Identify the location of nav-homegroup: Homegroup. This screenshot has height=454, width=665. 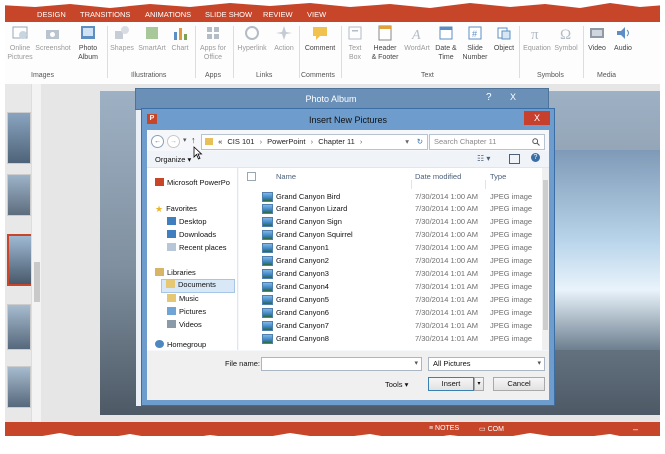
(180, 344).